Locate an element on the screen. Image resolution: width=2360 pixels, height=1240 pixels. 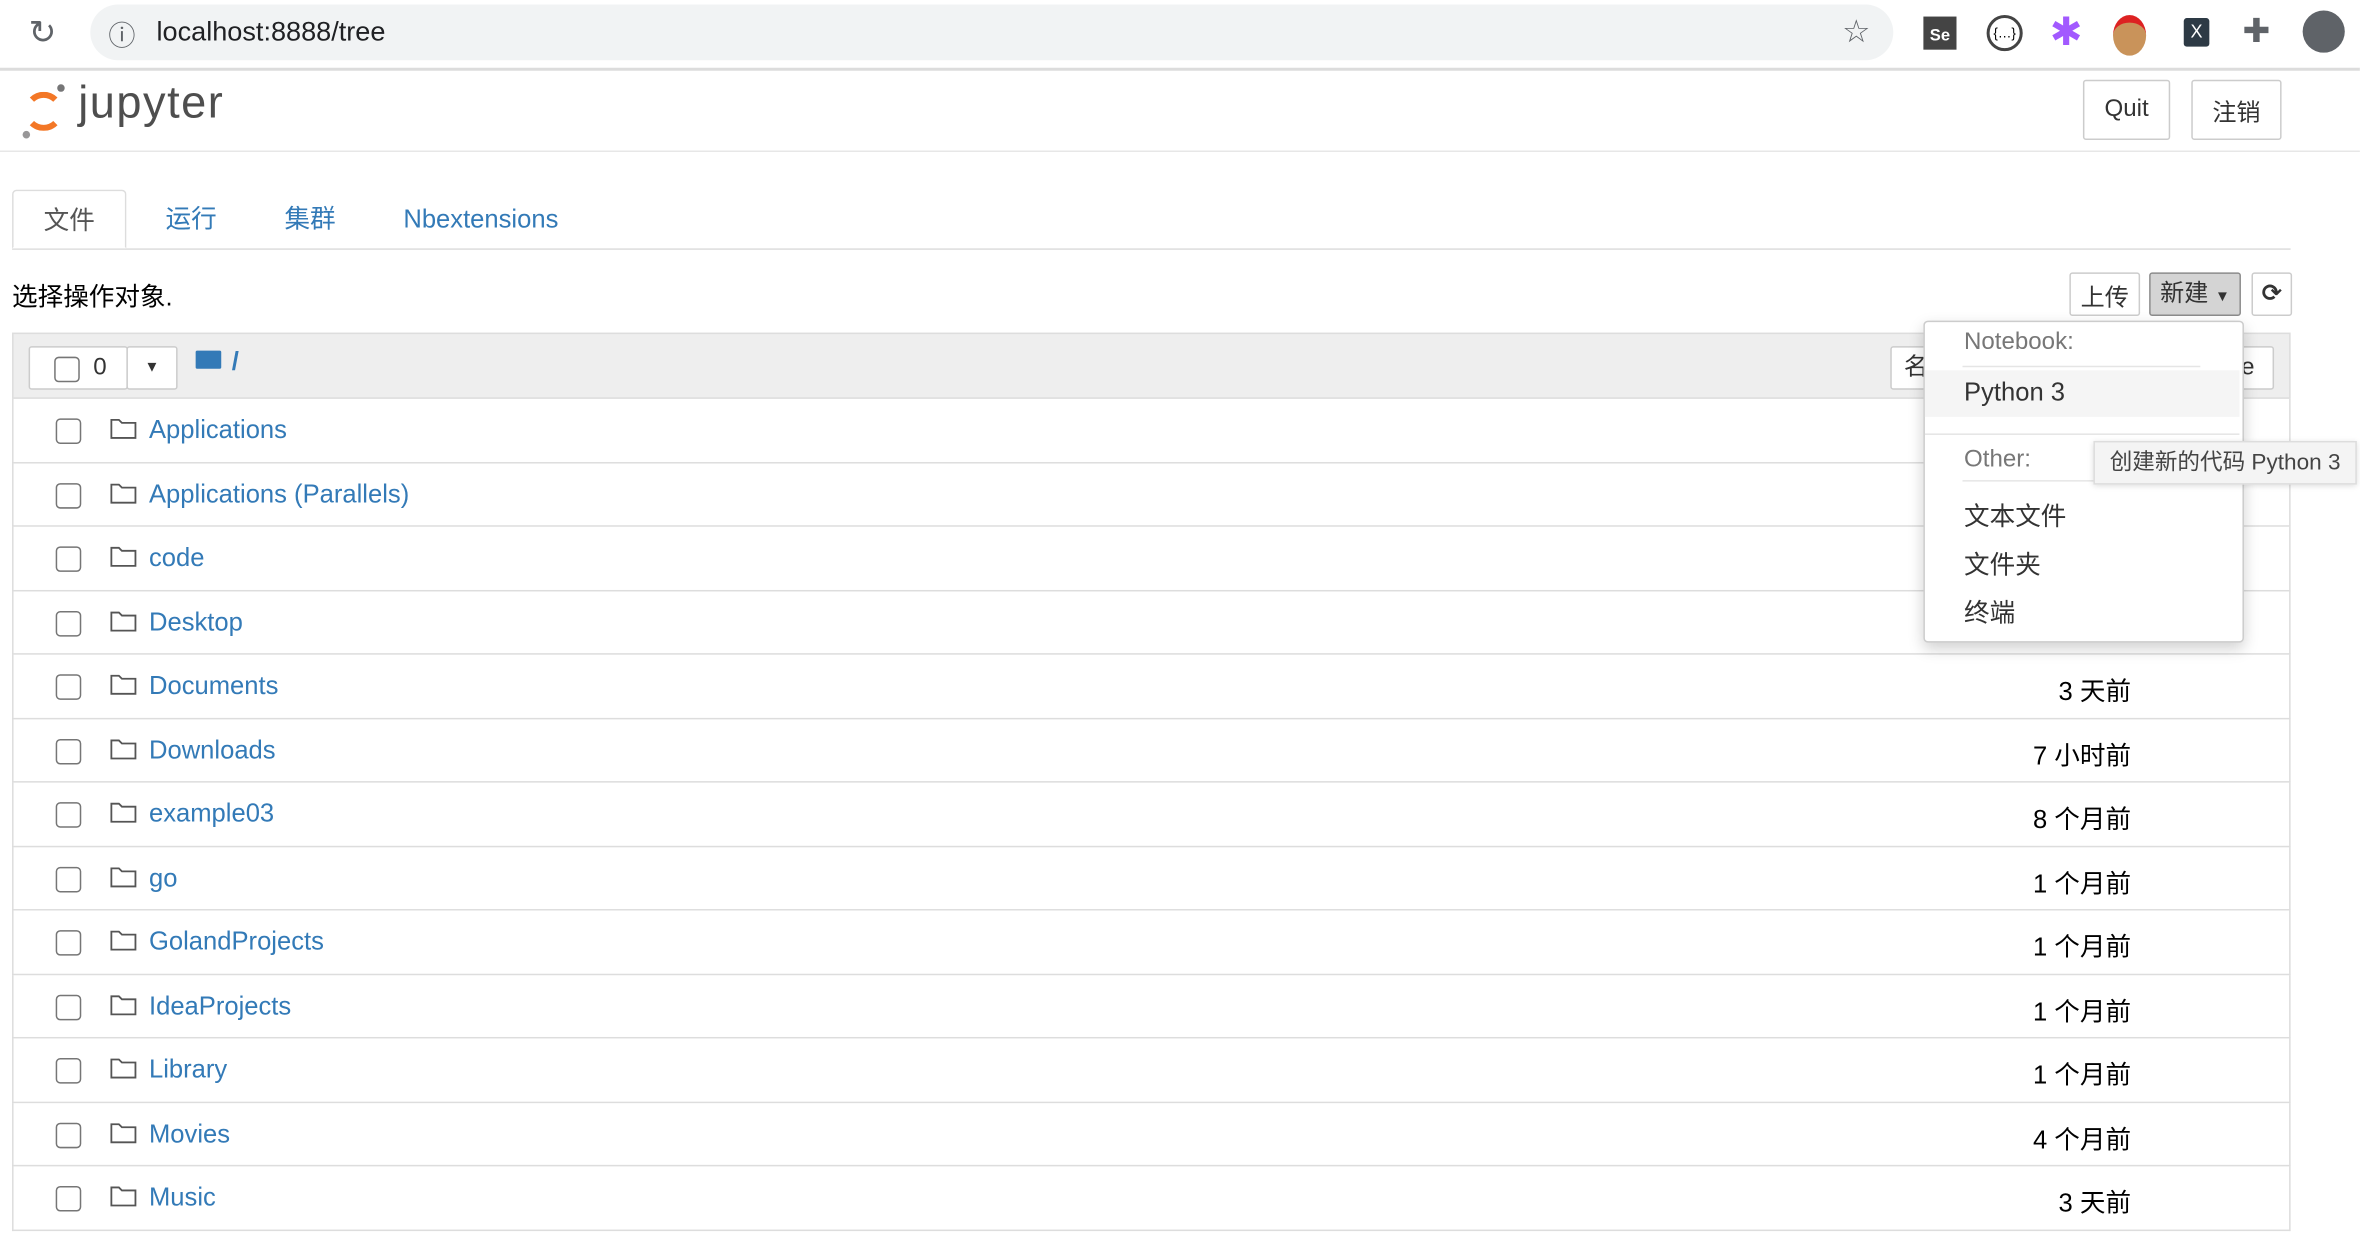
notebook-header: Notebook: is located at coordinates (2019, 342).